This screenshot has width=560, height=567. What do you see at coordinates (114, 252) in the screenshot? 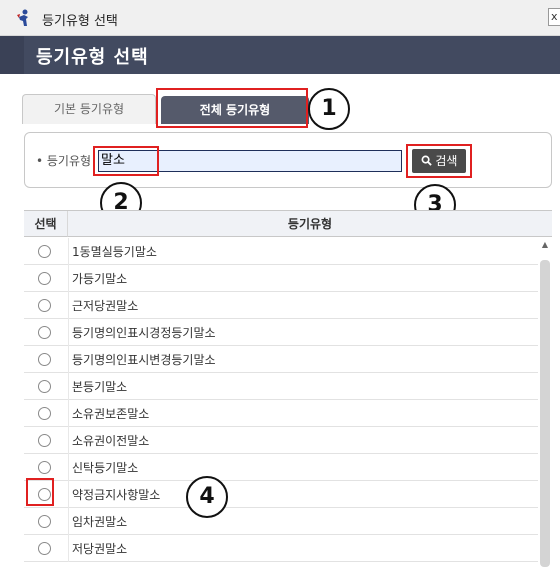
I see `row-label: 1동멸실등기말소` at bounding box center [114, 252].